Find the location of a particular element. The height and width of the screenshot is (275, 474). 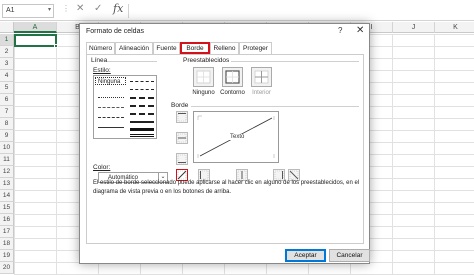

dialog-title: Formato de celdas is located at coordinates (115, 31).